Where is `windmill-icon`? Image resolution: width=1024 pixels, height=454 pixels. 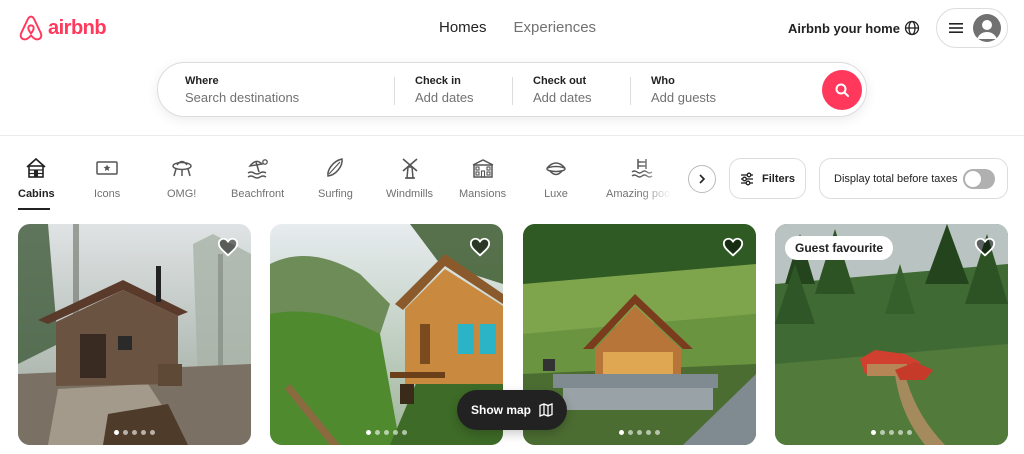 windmill-icon is located at coordinates (410, 168).